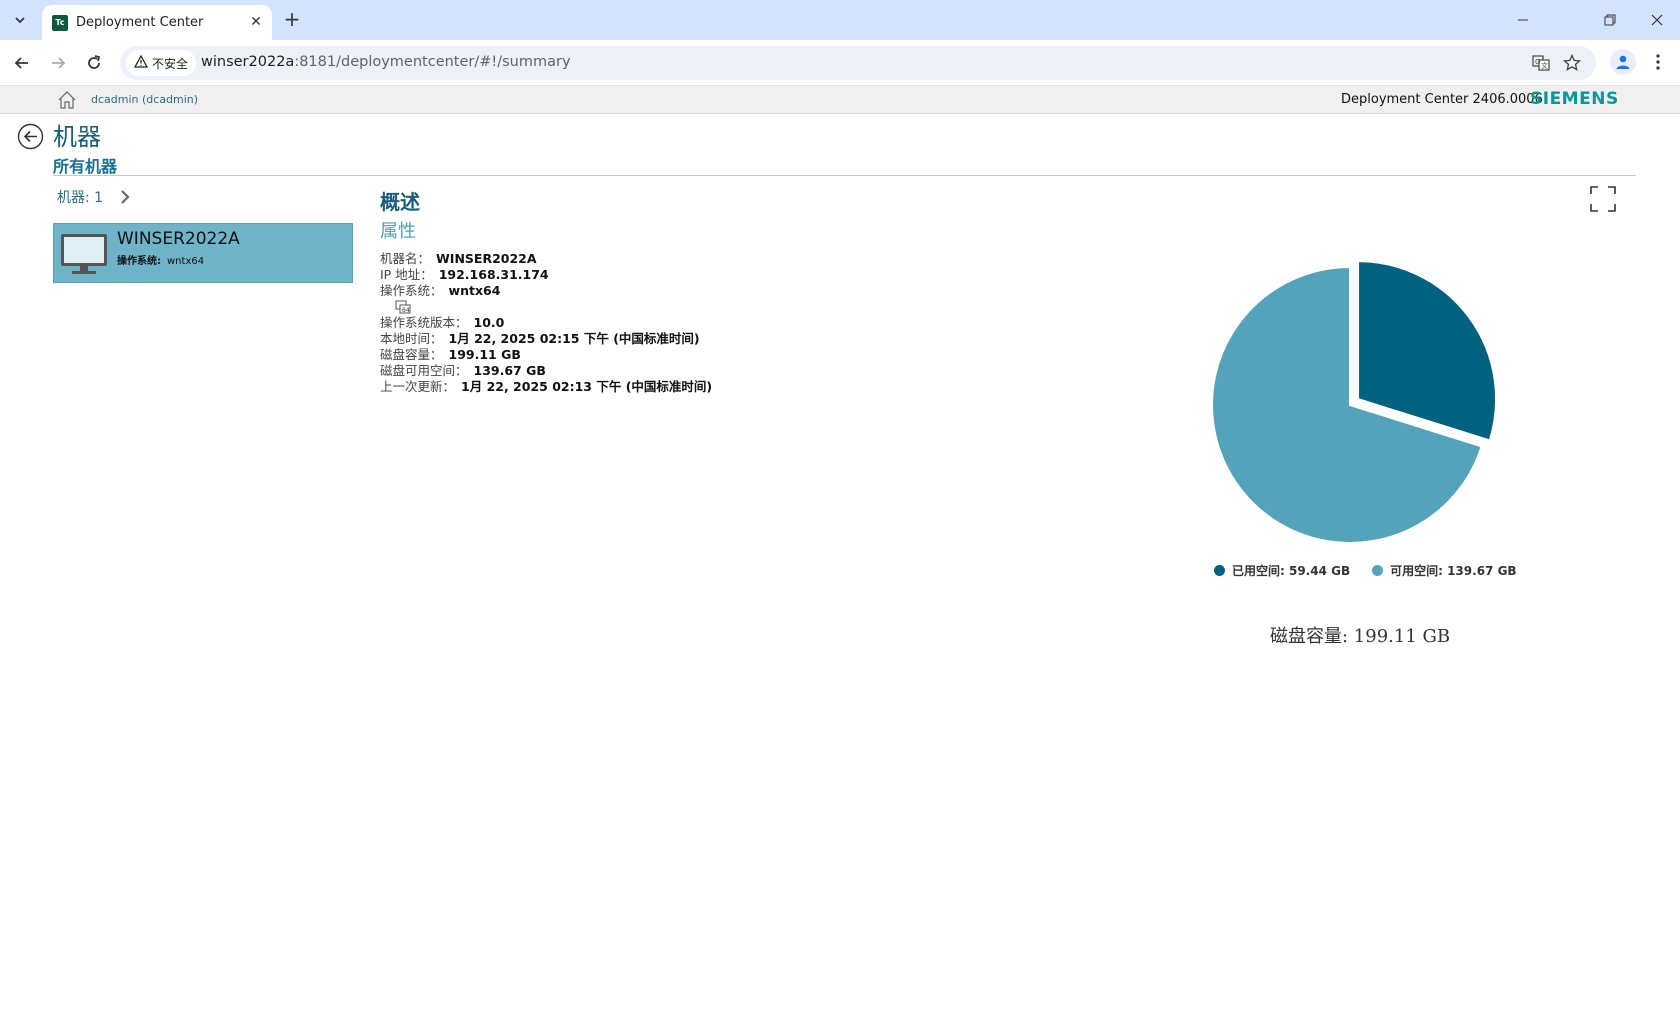 This screenshot has height=1010, width=1680. Describe the element at coordinates (546, 307) in the screenshot. I see `os-64bit-icon: 64` at that location.